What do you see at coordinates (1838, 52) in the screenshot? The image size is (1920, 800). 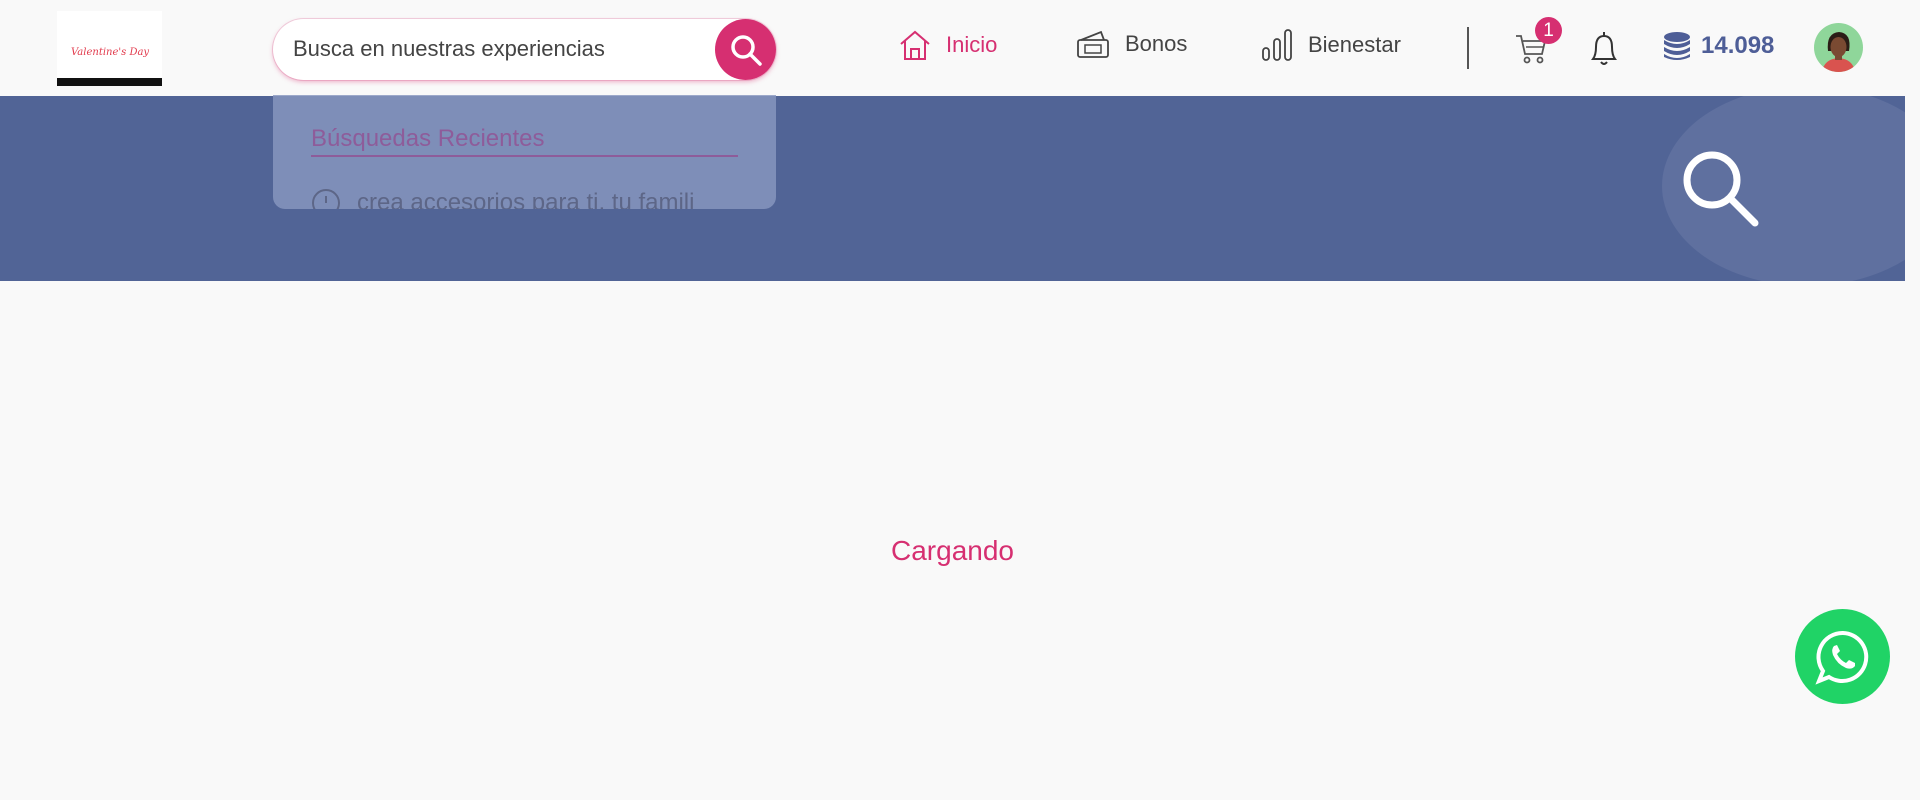 I see `avatar-illustration` at bounding box center [1838, 52].